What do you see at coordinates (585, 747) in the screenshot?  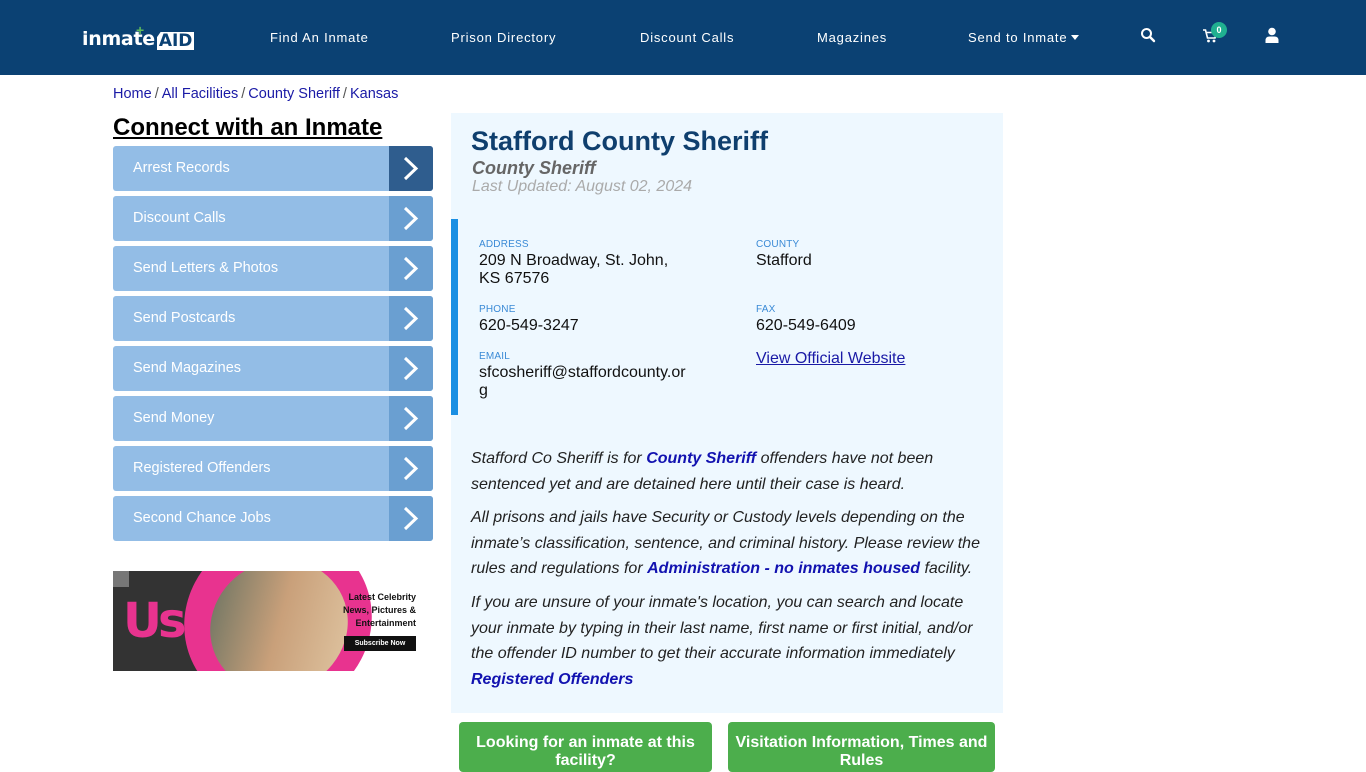 I see `find-inmate-button: Looking for an inmate at this facility?` at bounding box center [585, 747].